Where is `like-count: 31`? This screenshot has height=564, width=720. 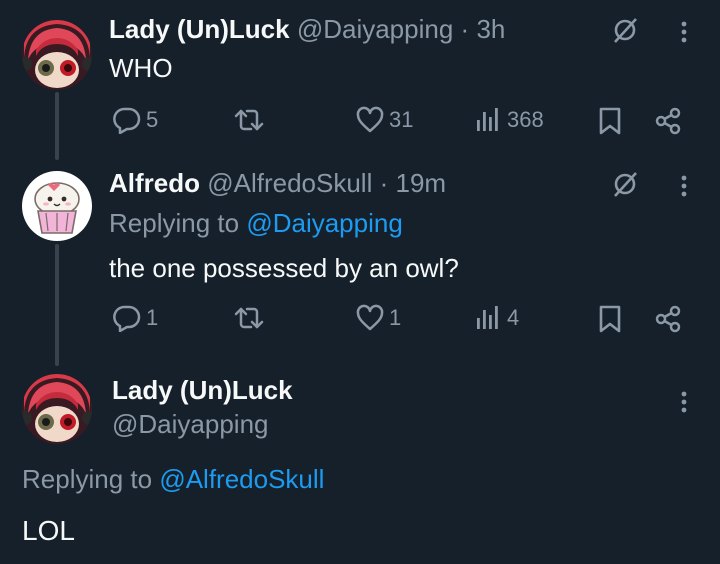
like-count: 31 is located at coordinates (401, 119).